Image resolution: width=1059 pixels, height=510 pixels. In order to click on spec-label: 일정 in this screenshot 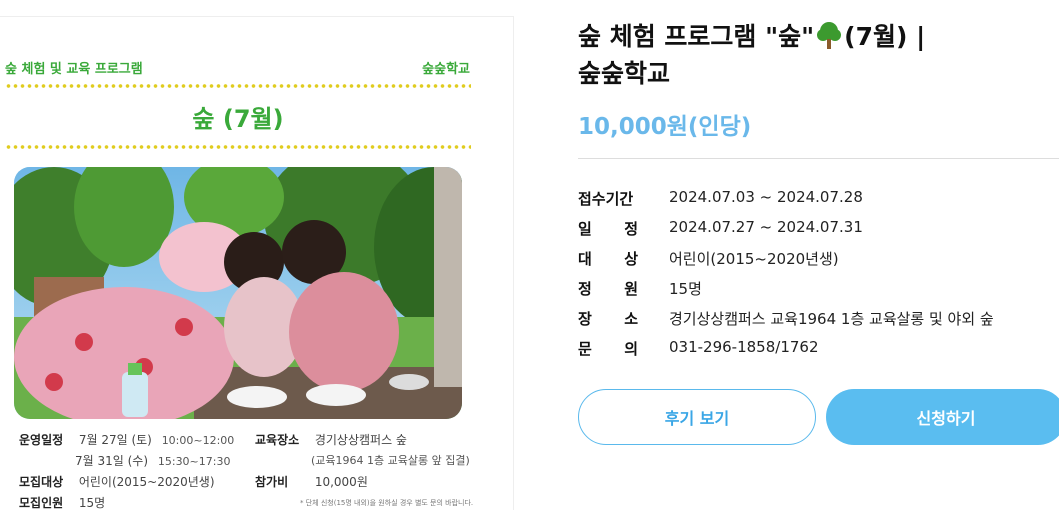, I will do `click(608, 229)`.